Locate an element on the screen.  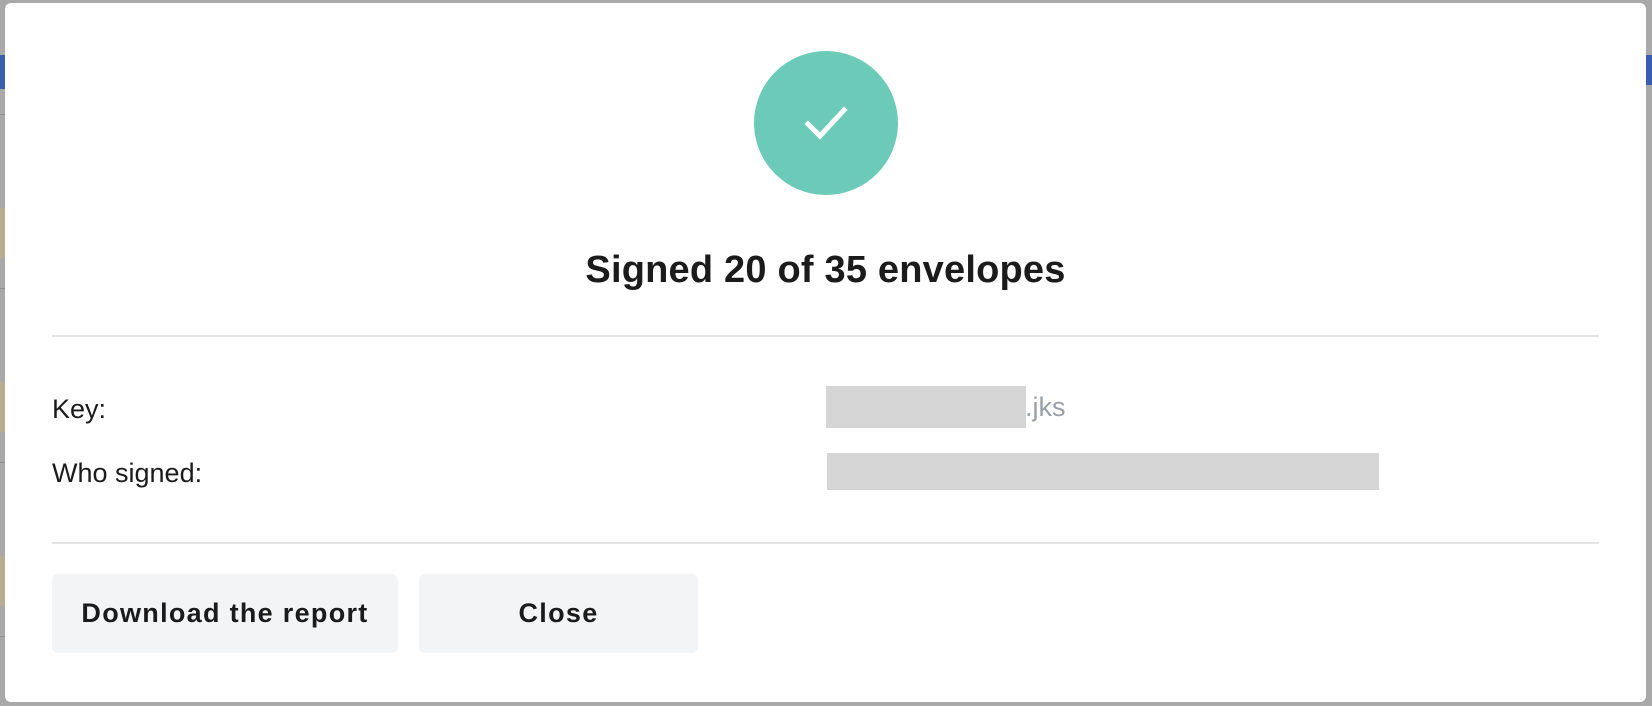
signer-value-redacted is located at coordinates (1103, 471).